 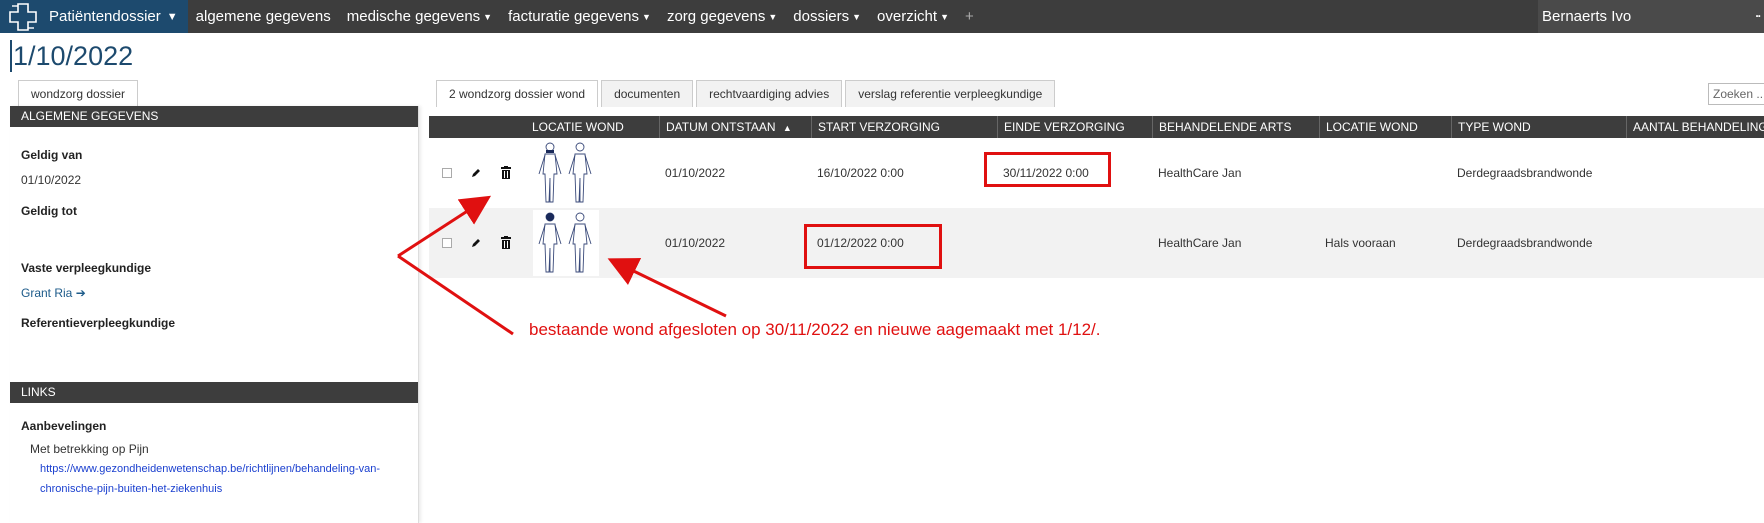 I want to click on column-header-einde-verzorging: EINDE VERZORGING, so click(x=1061, y=127).